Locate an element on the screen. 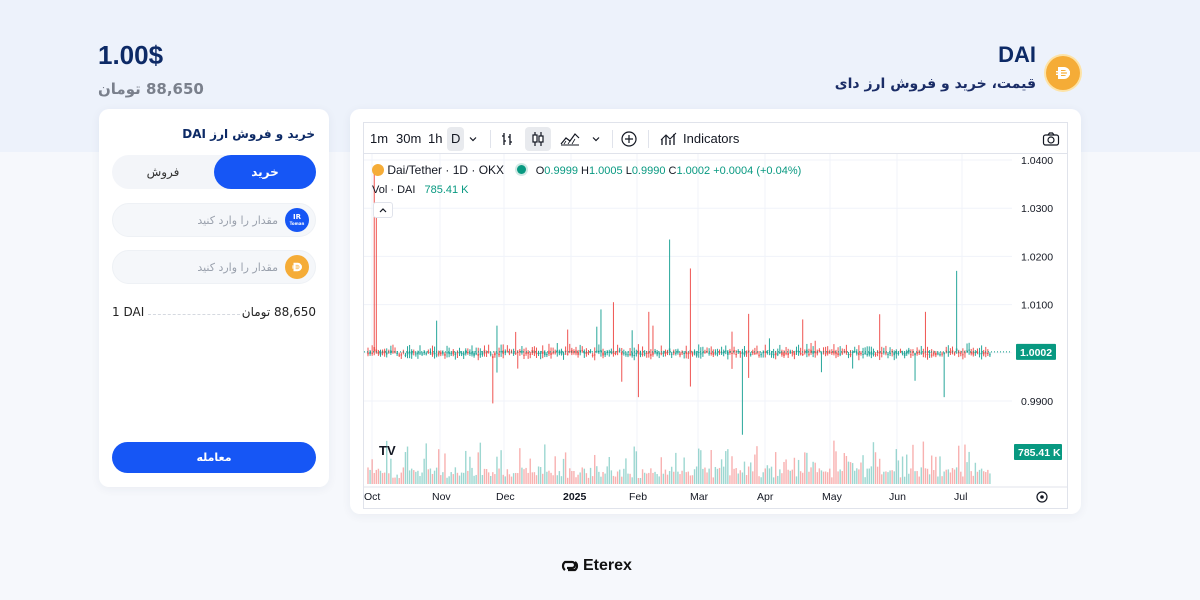 This screenshot has width=1200, height=600. chart-toolbar: 1m 30m 1h D Indicators is located at coordinates (715, 138).